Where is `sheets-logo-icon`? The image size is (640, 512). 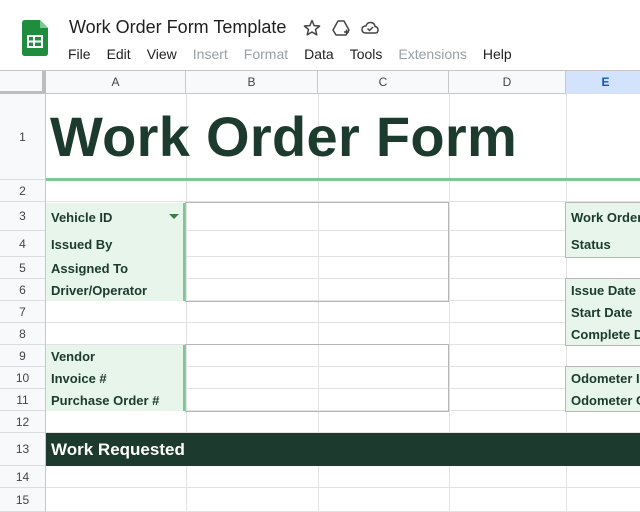
sheets-logo-icon is located at coordinates (35, 38).